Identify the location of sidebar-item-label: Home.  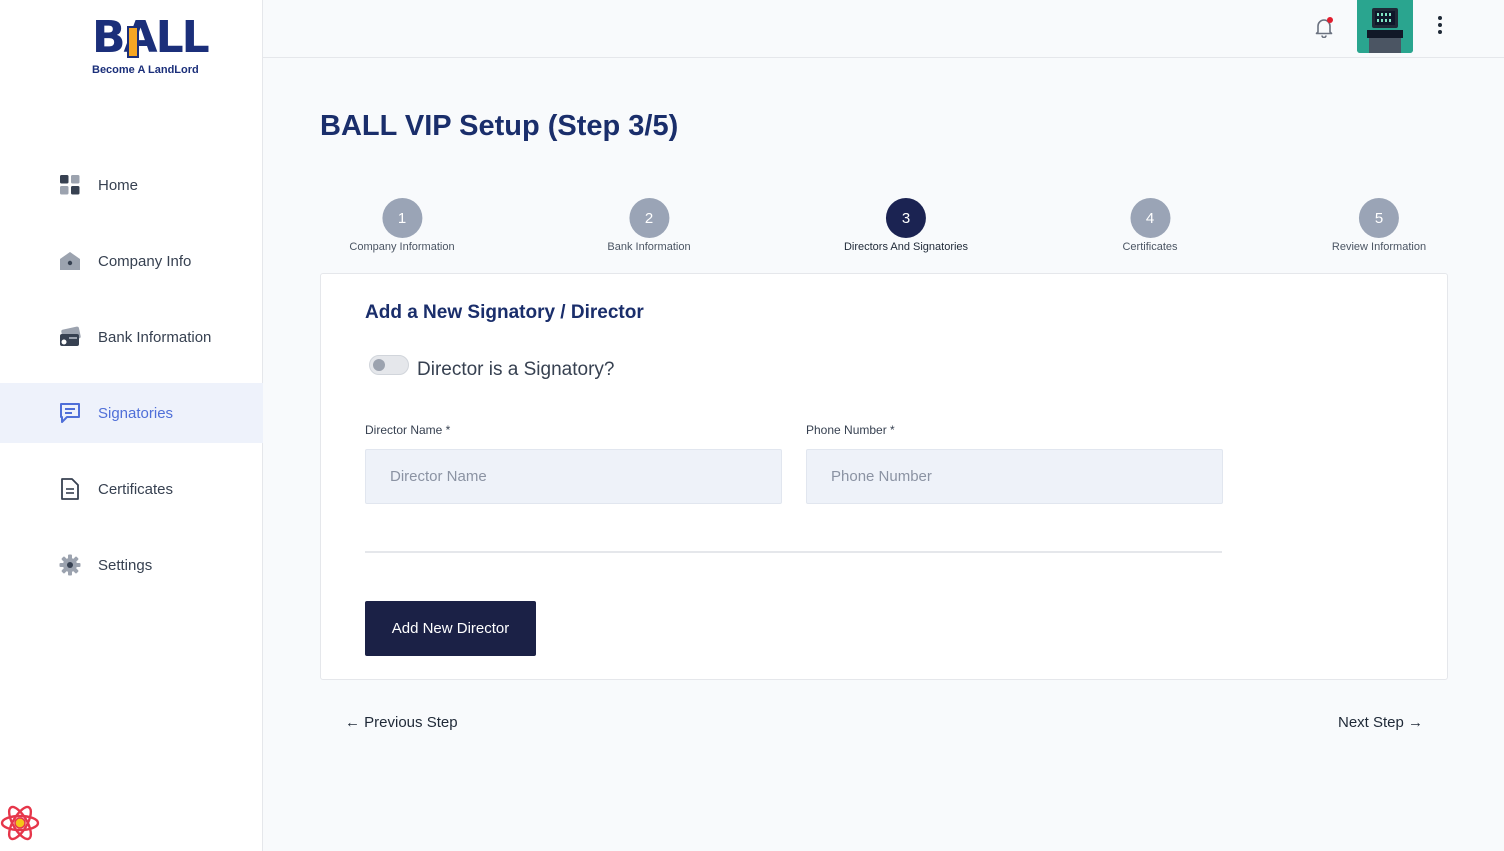
(118, 185).